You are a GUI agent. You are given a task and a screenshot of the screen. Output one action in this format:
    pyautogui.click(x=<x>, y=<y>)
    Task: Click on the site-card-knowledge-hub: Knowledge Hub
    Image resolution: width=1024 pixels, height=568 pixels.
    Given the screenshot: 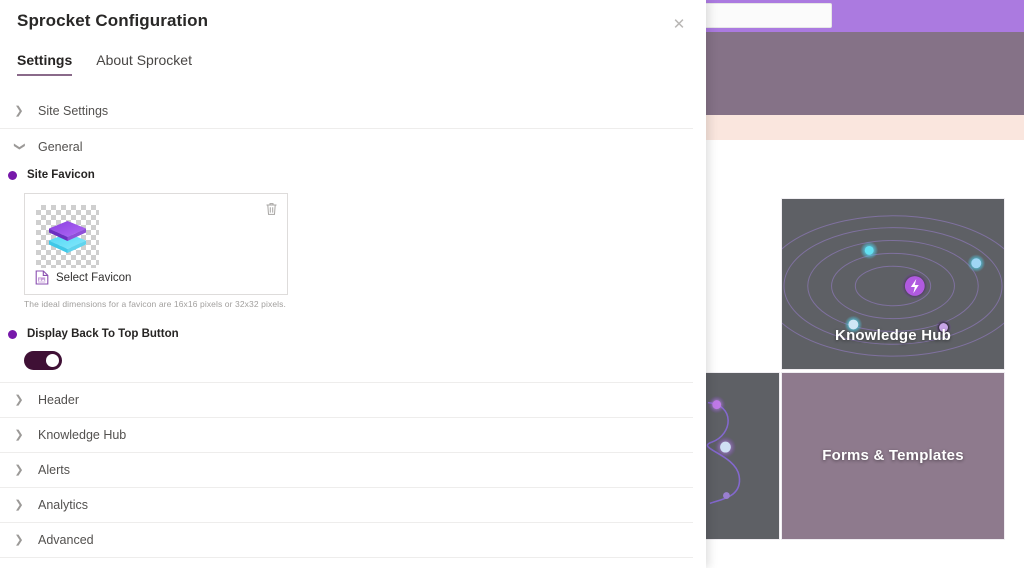 What is the action you would take?
    pyautogui.click(x=893, y=284)
    